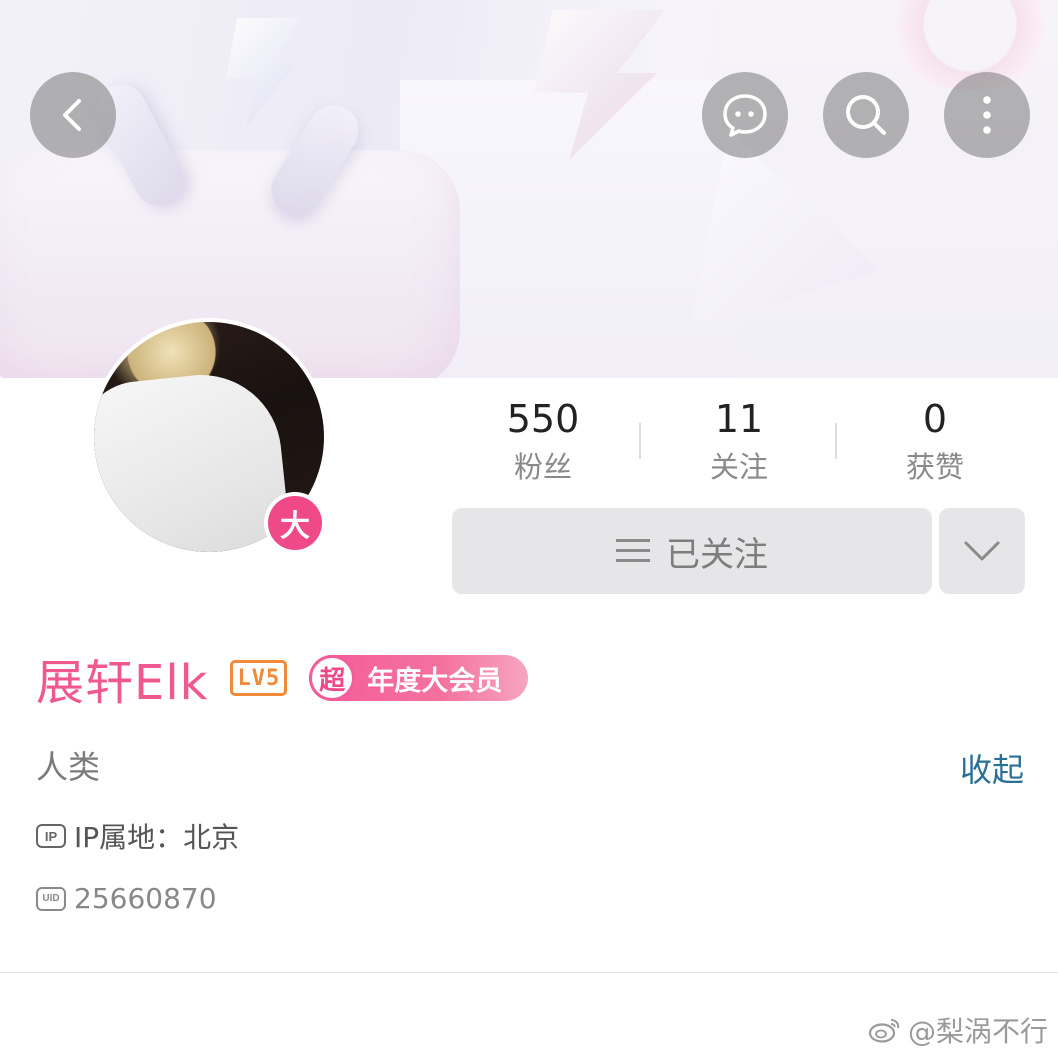 The width and height of the screenshot is (1058, 1058). Describe the element at coordinates (717, 554) in the screenshot. I see `following-button-label: 已关注` at that location.